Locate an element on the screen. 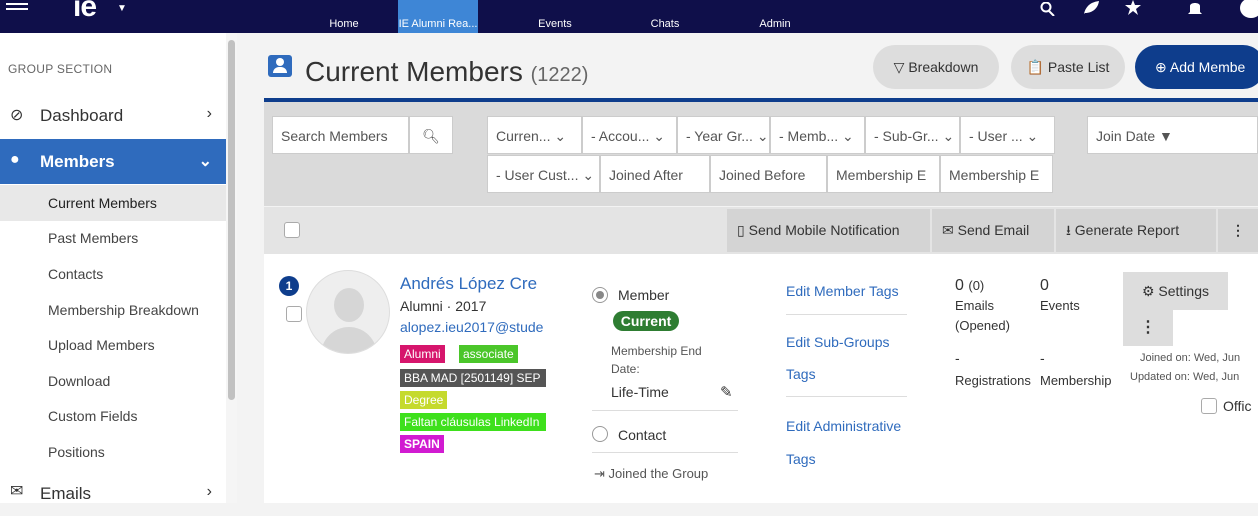 The width and height of the screenshot is (1258, 516). select-all-checkbox is located at coordinates (292, 230).